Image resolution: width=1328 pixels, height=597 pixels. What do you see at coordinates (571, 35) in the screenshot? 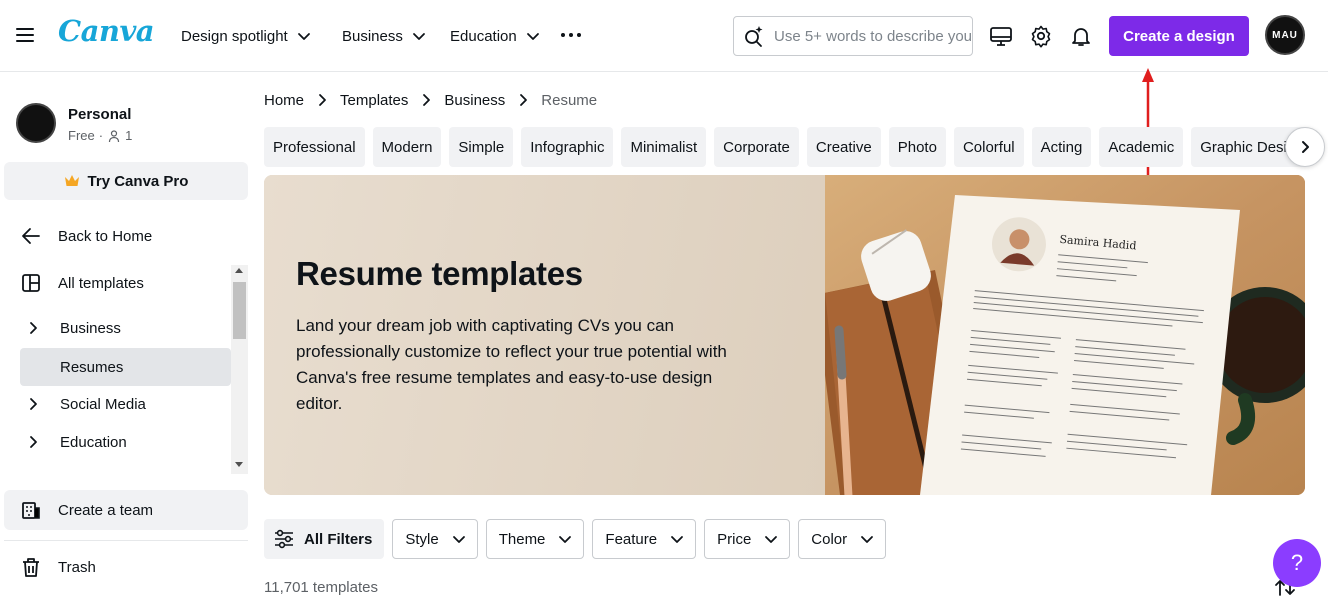
I see `more-icon` at bounding box center [571, 35].